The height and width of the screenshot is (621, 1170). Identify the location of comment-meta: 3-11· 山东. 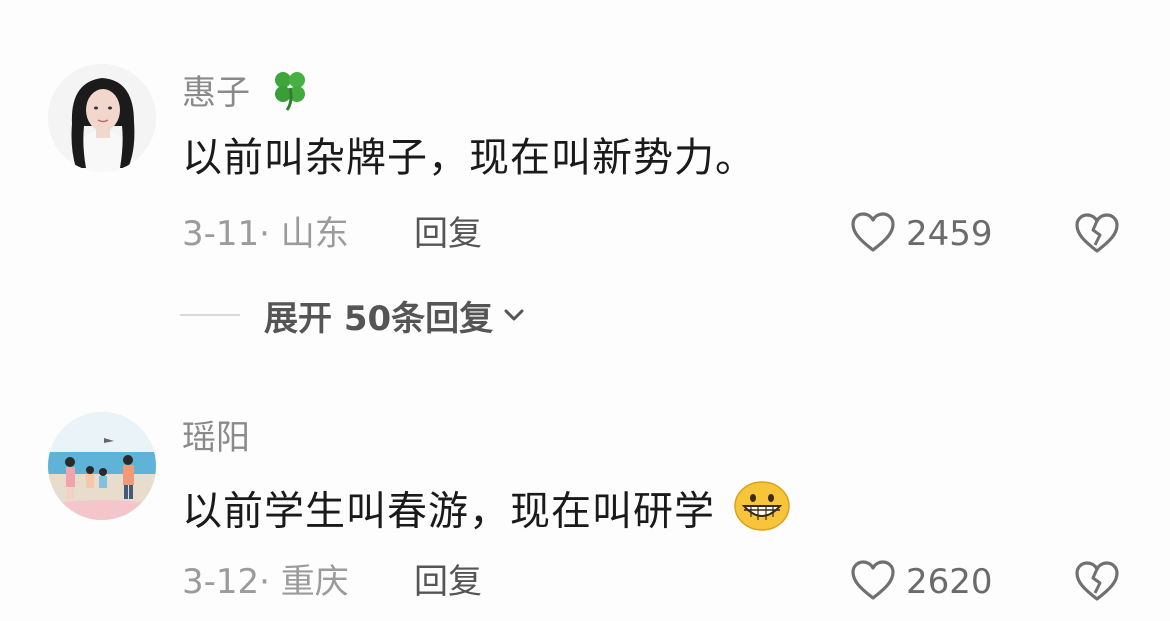
(265, 234).